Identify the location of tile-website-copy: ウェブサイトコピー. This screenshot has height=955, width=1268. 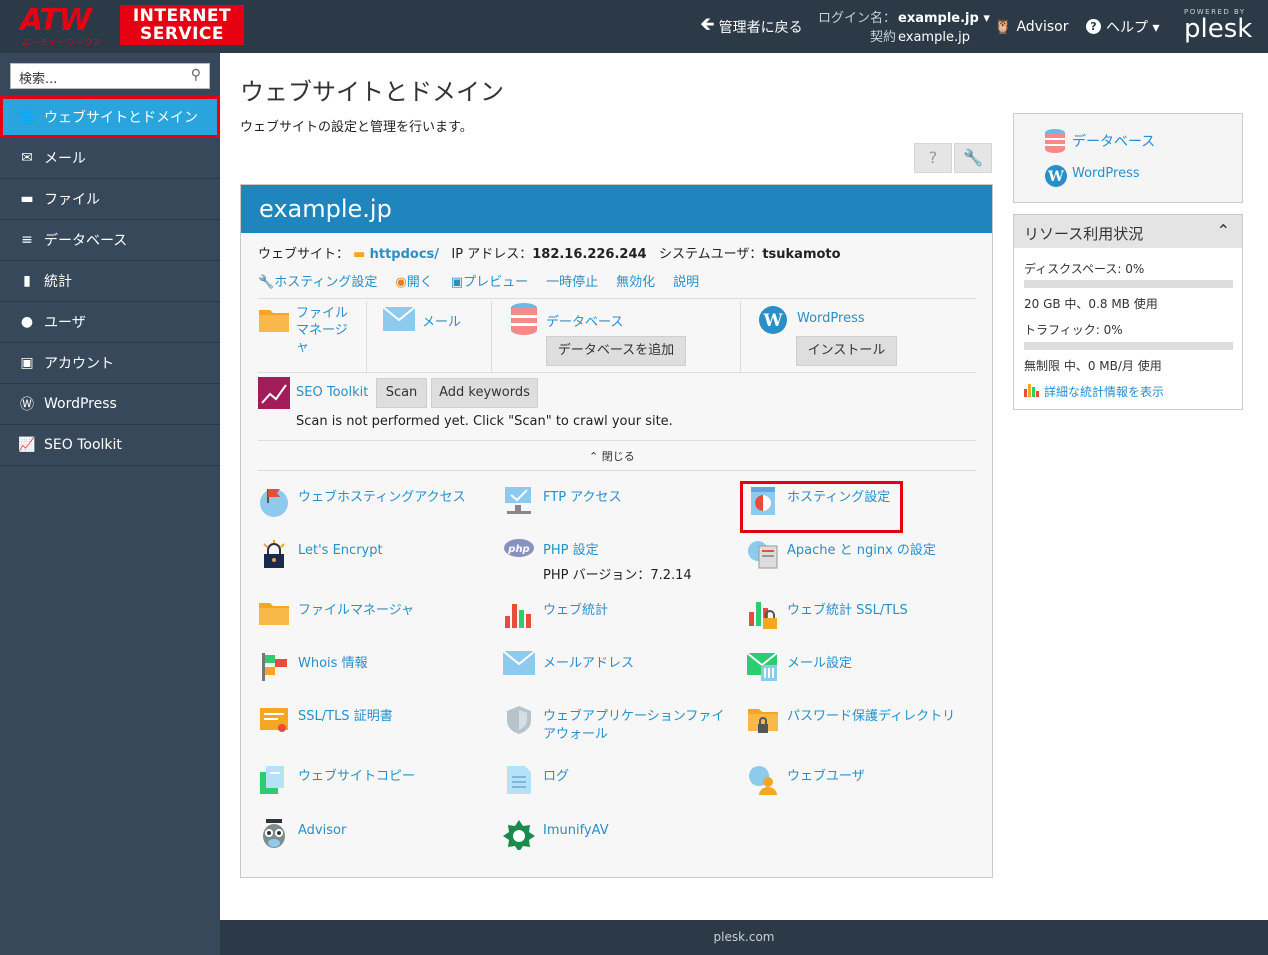
(336, 780).